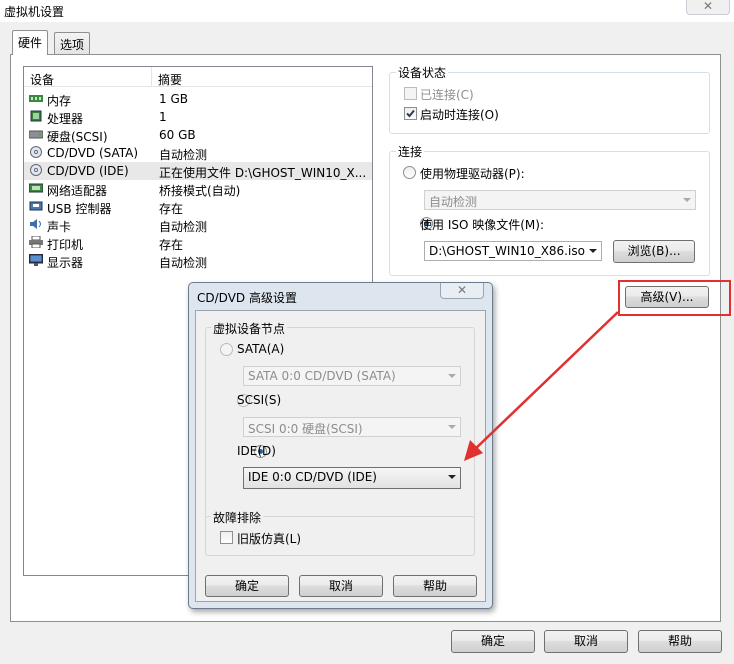 The height and width of the screenshot is (664, 734). Describe the element at coordinates (482, 225) in the screenshot. I see `iso-image-label: 使用 ISO 映像文件(M):` at that location.